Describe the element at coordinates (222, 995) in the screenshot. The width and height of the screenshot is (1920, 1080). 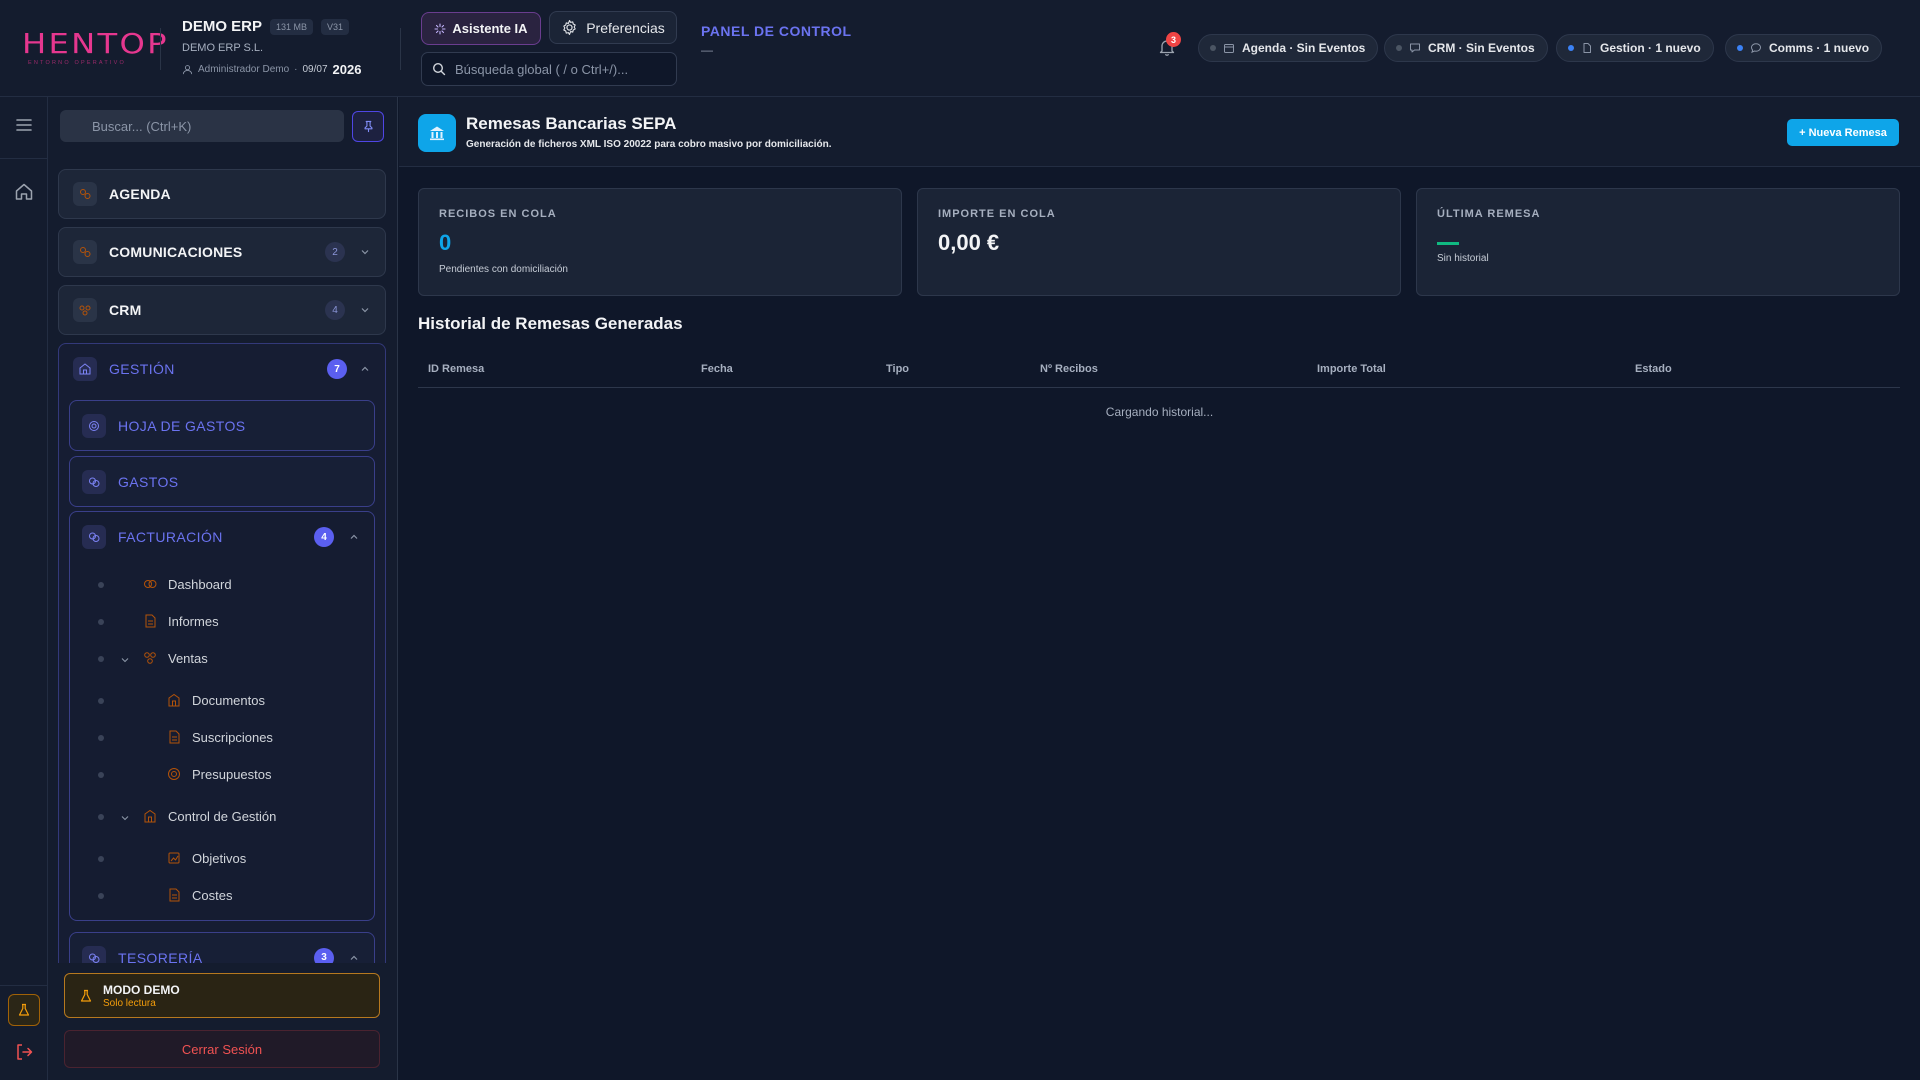
I see `demo-mode-banner: MODO DEMO Solo lectura` at that location.